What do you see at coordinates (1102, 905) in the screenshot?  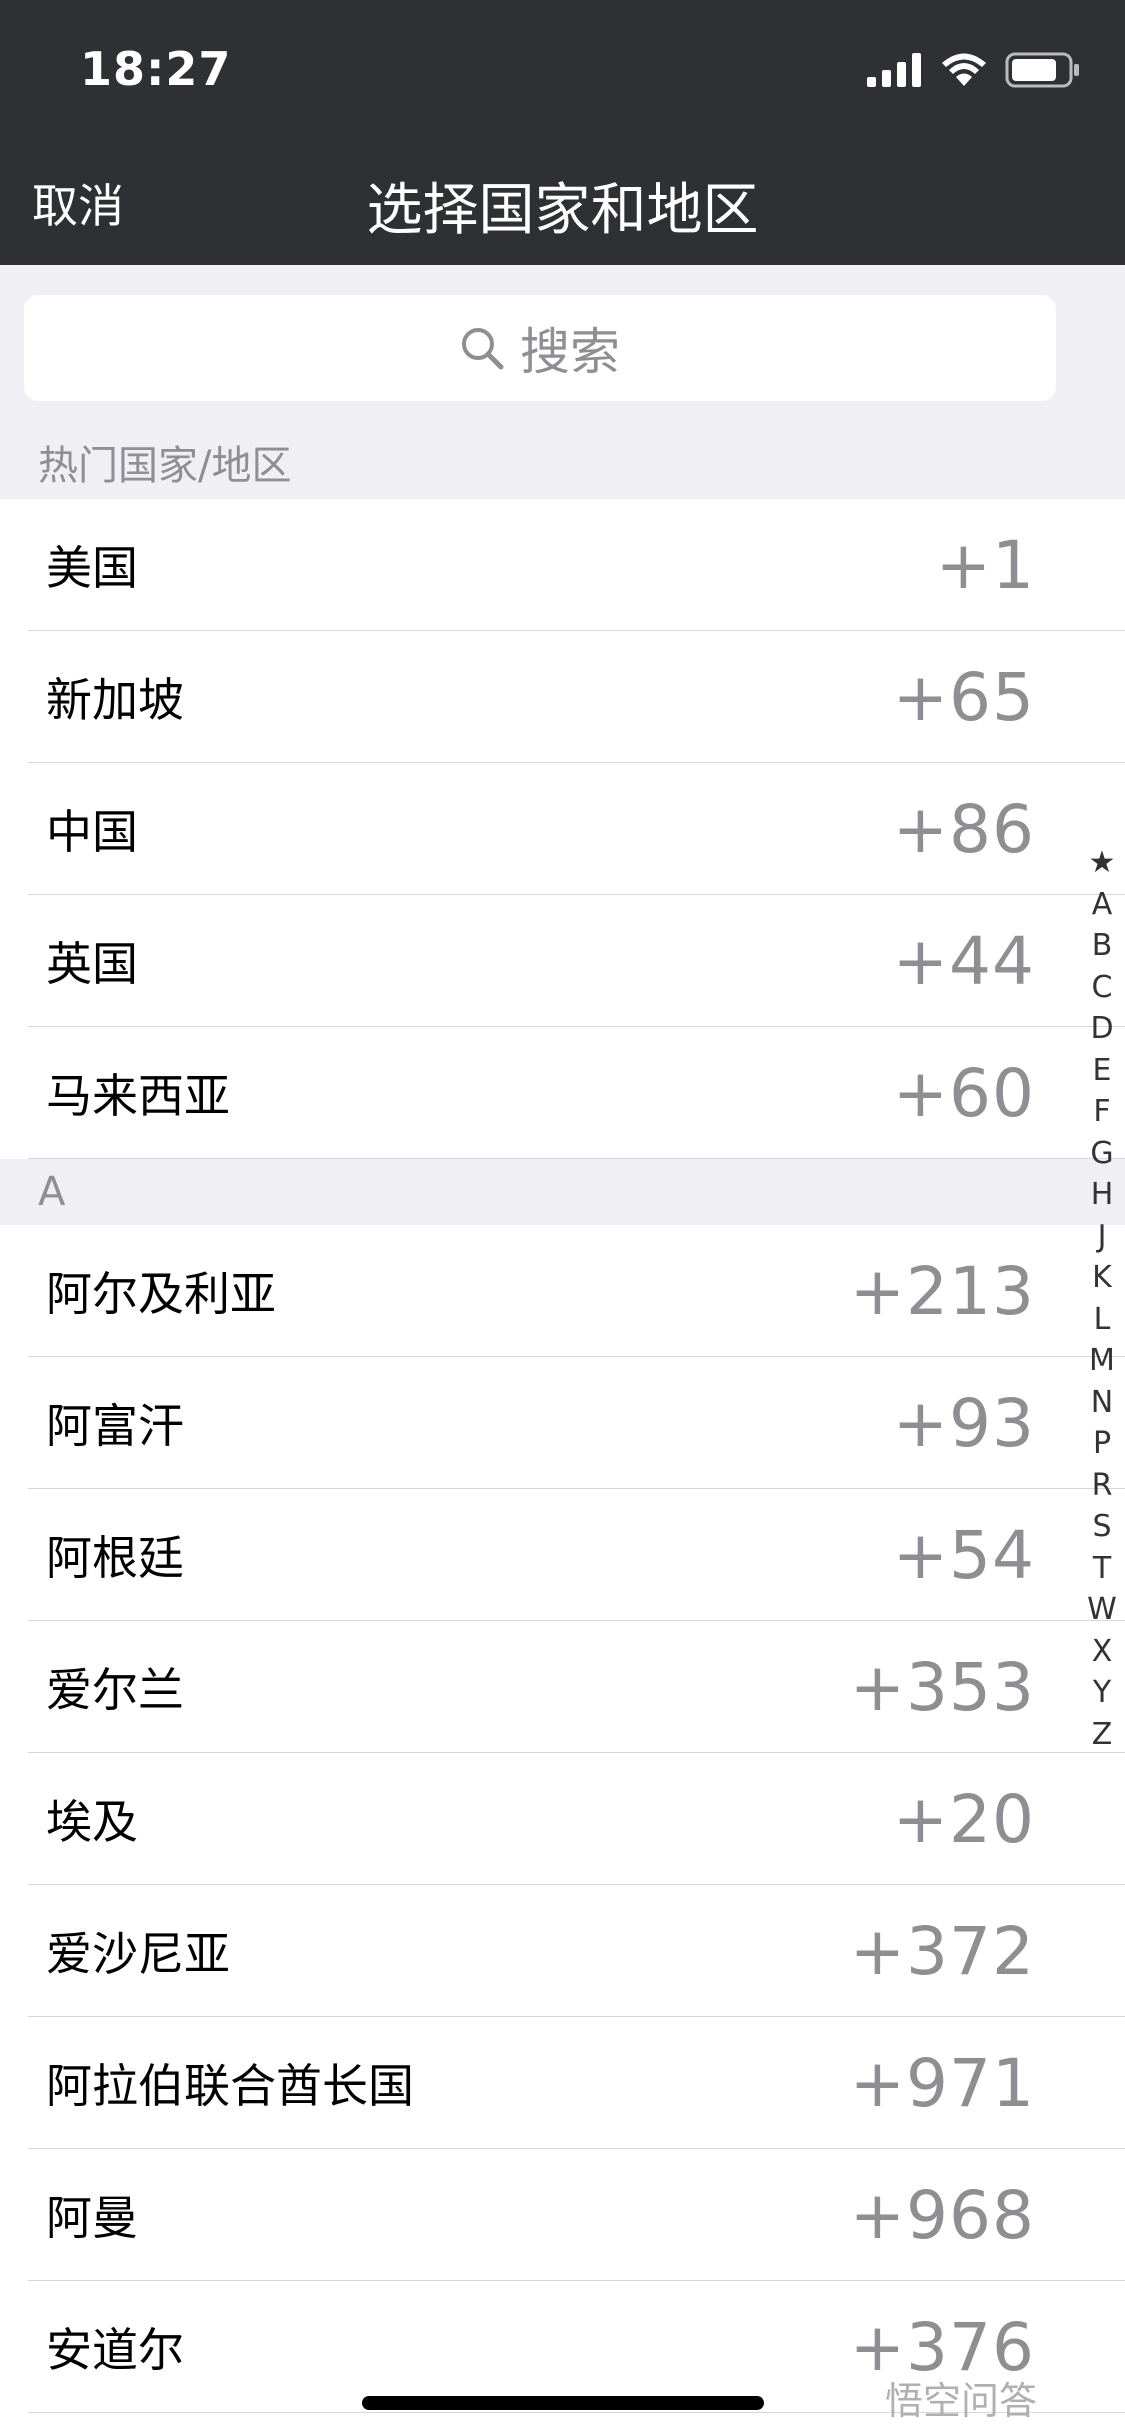 I see `index-letter: A` at bounding box center [1102, 905].